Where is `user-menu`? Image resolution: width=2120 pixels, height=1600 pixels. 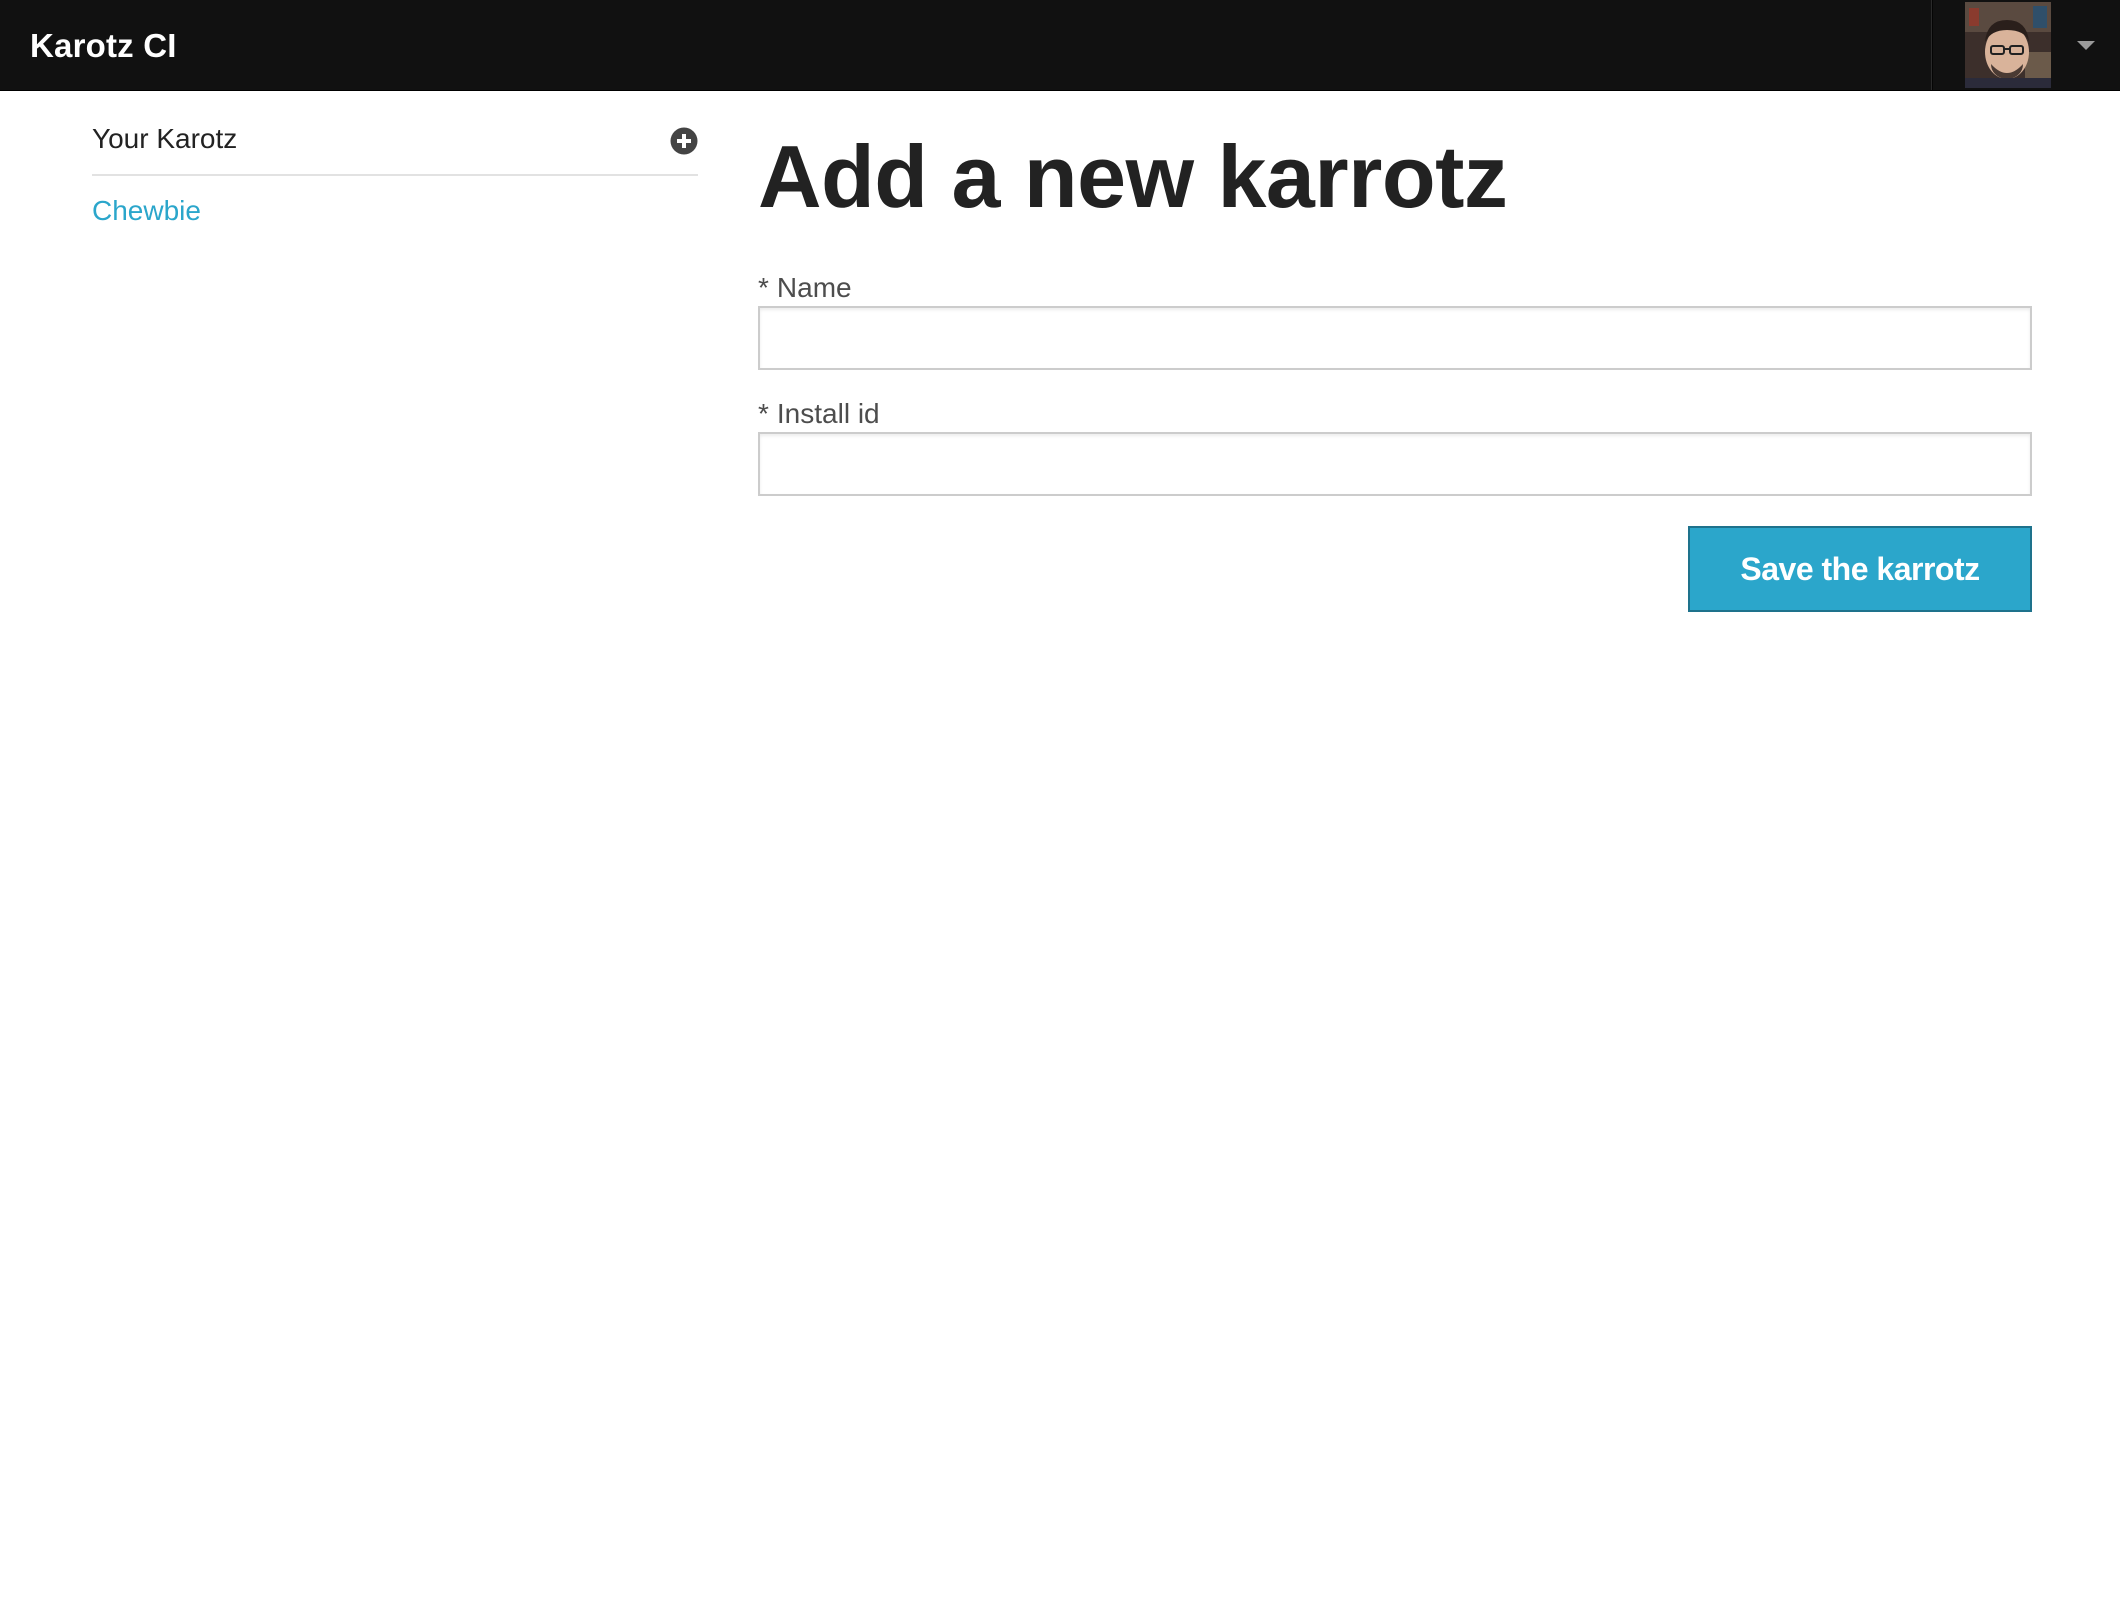
user-menu is located at coordinates (2025, 45).